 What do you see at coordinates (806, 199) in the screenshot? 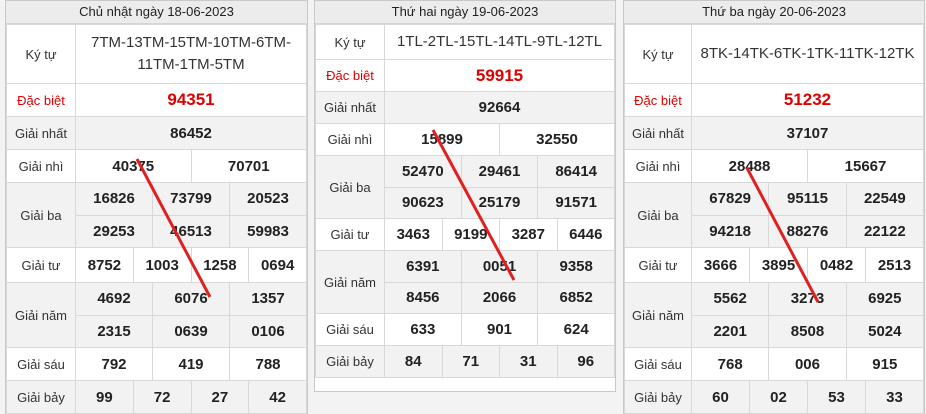
I see `prize-number: 95115` at bounding box center [806, 199].